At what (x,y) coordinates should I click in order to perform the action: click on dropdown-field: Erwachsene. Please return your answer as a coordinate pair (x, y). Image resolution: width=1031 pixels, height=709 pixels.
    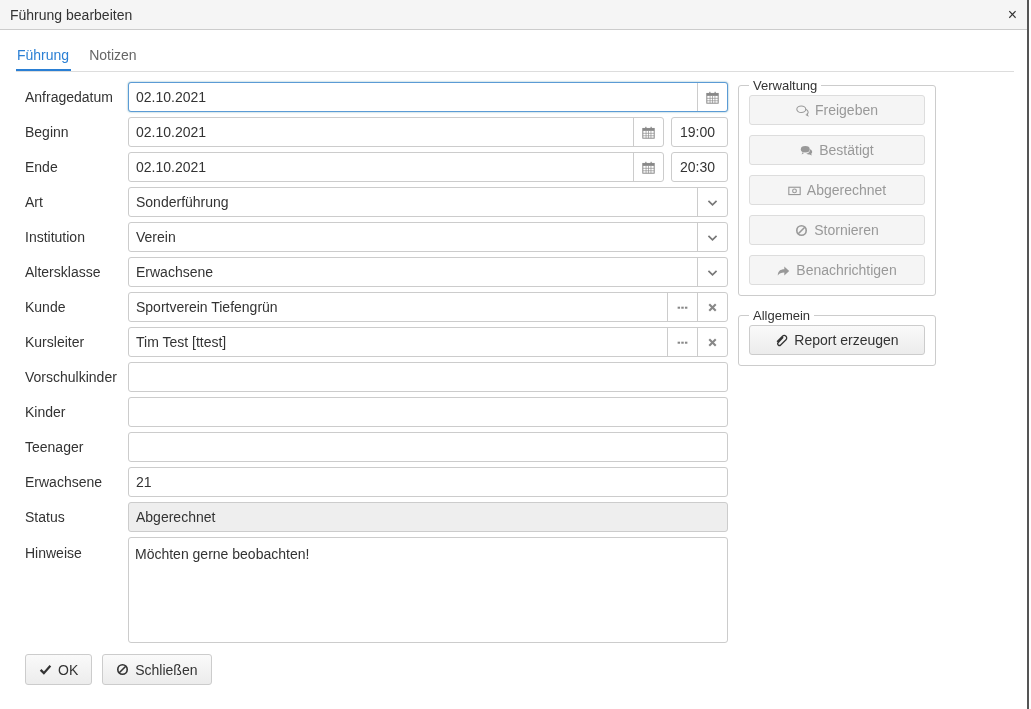
    Looking at the image, I should click on (428, 272).